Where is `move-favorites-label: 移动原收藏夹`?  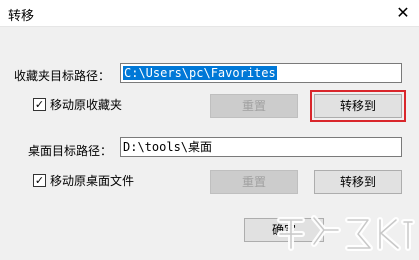
move-favorites-label: 移动原收藏夹 is located at coordinates (86, 105).